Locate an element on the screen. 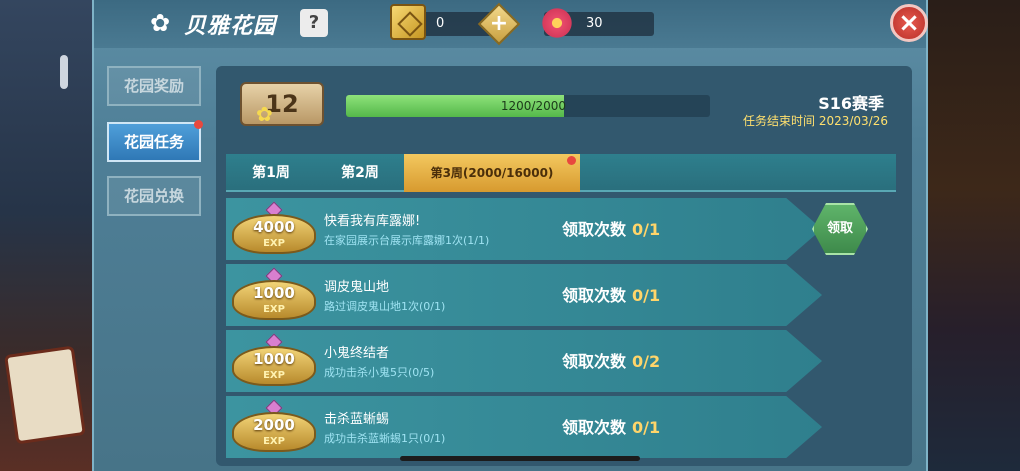  claim-count: 领取次数 0/2 is located at coordinates (611, 360).